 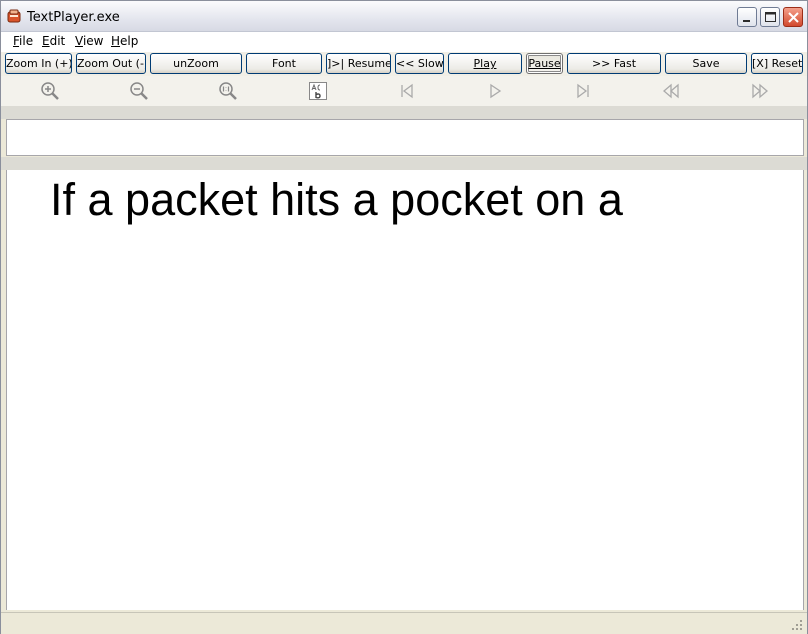 What do you see at coordinates (405, 137) in the screenshot?
I see `text-input-field` at bounding box center [405, 137].